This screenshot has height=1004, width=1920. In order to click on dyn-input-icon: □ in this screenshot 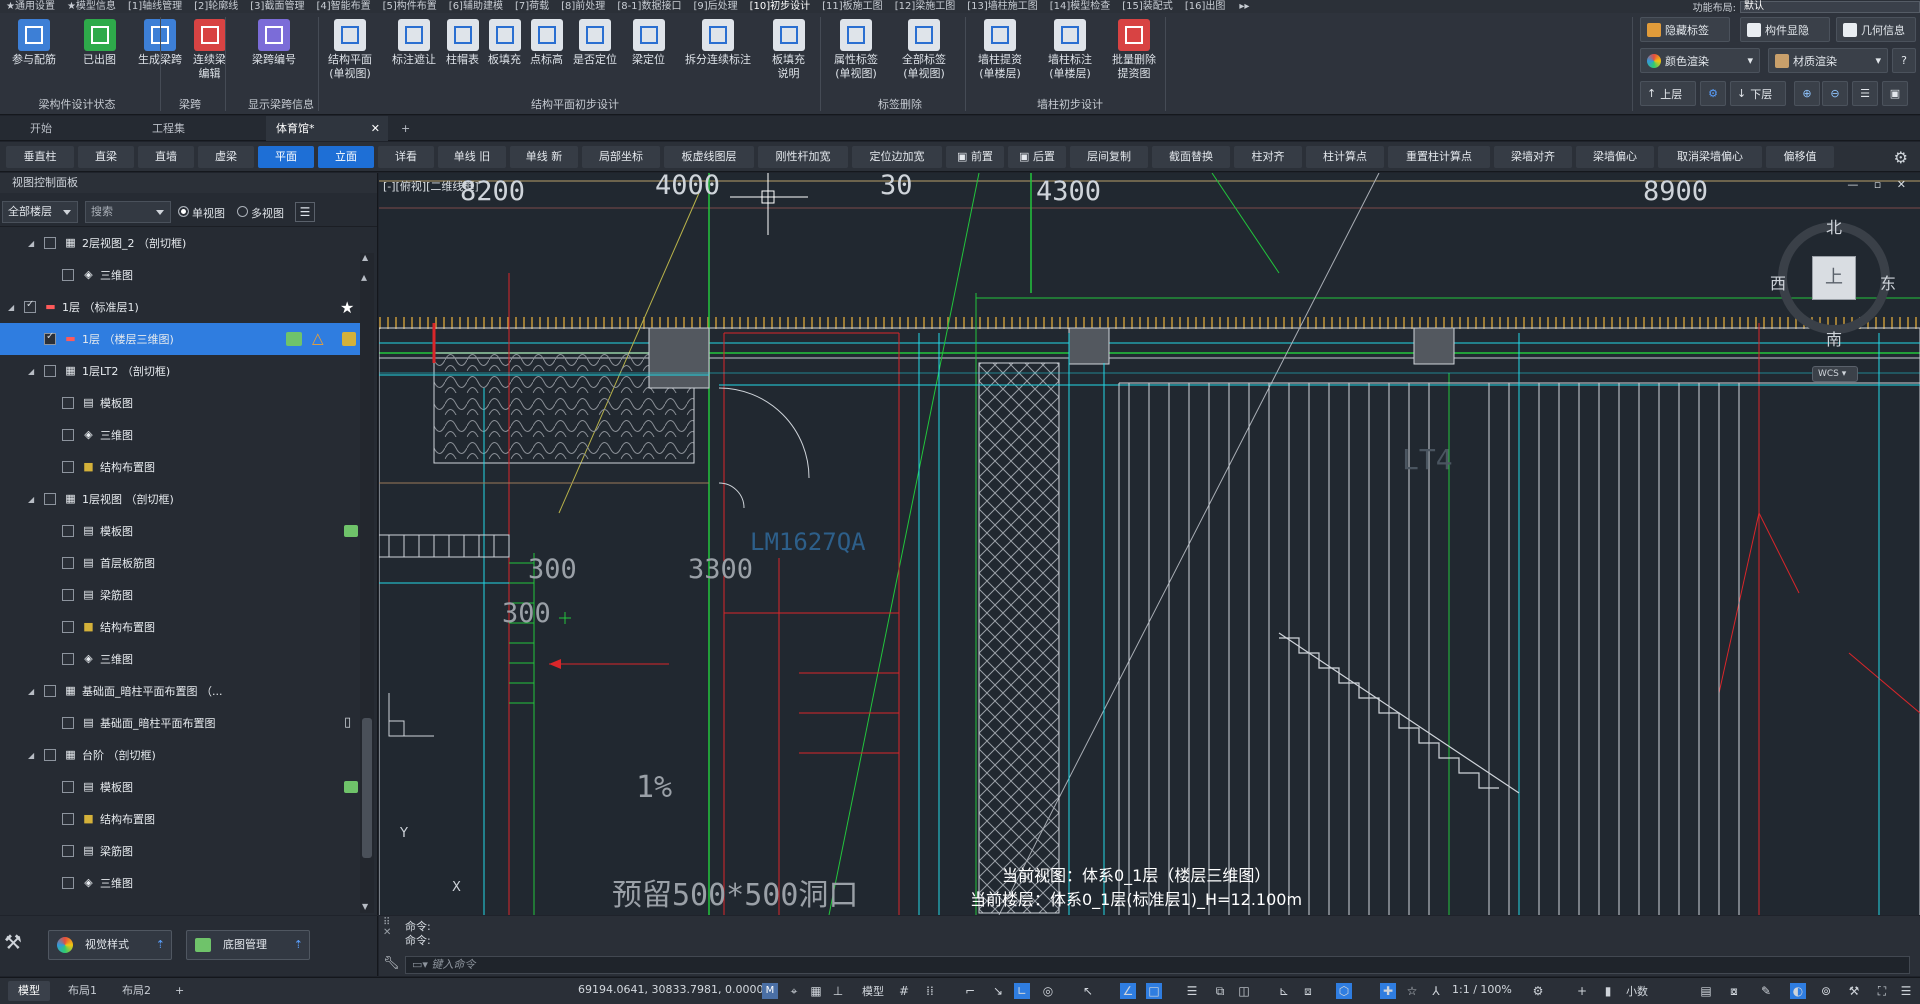, I will do `click(1154, 991)`.